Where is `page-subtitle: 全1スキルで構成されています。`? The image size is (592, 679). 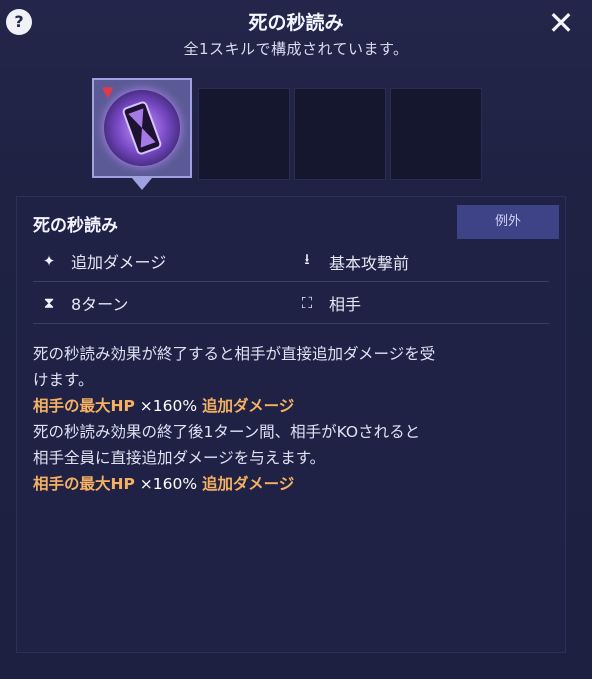 page-subtitle: 全1スキルで構成されています。 is located at coordinates (296, 49).